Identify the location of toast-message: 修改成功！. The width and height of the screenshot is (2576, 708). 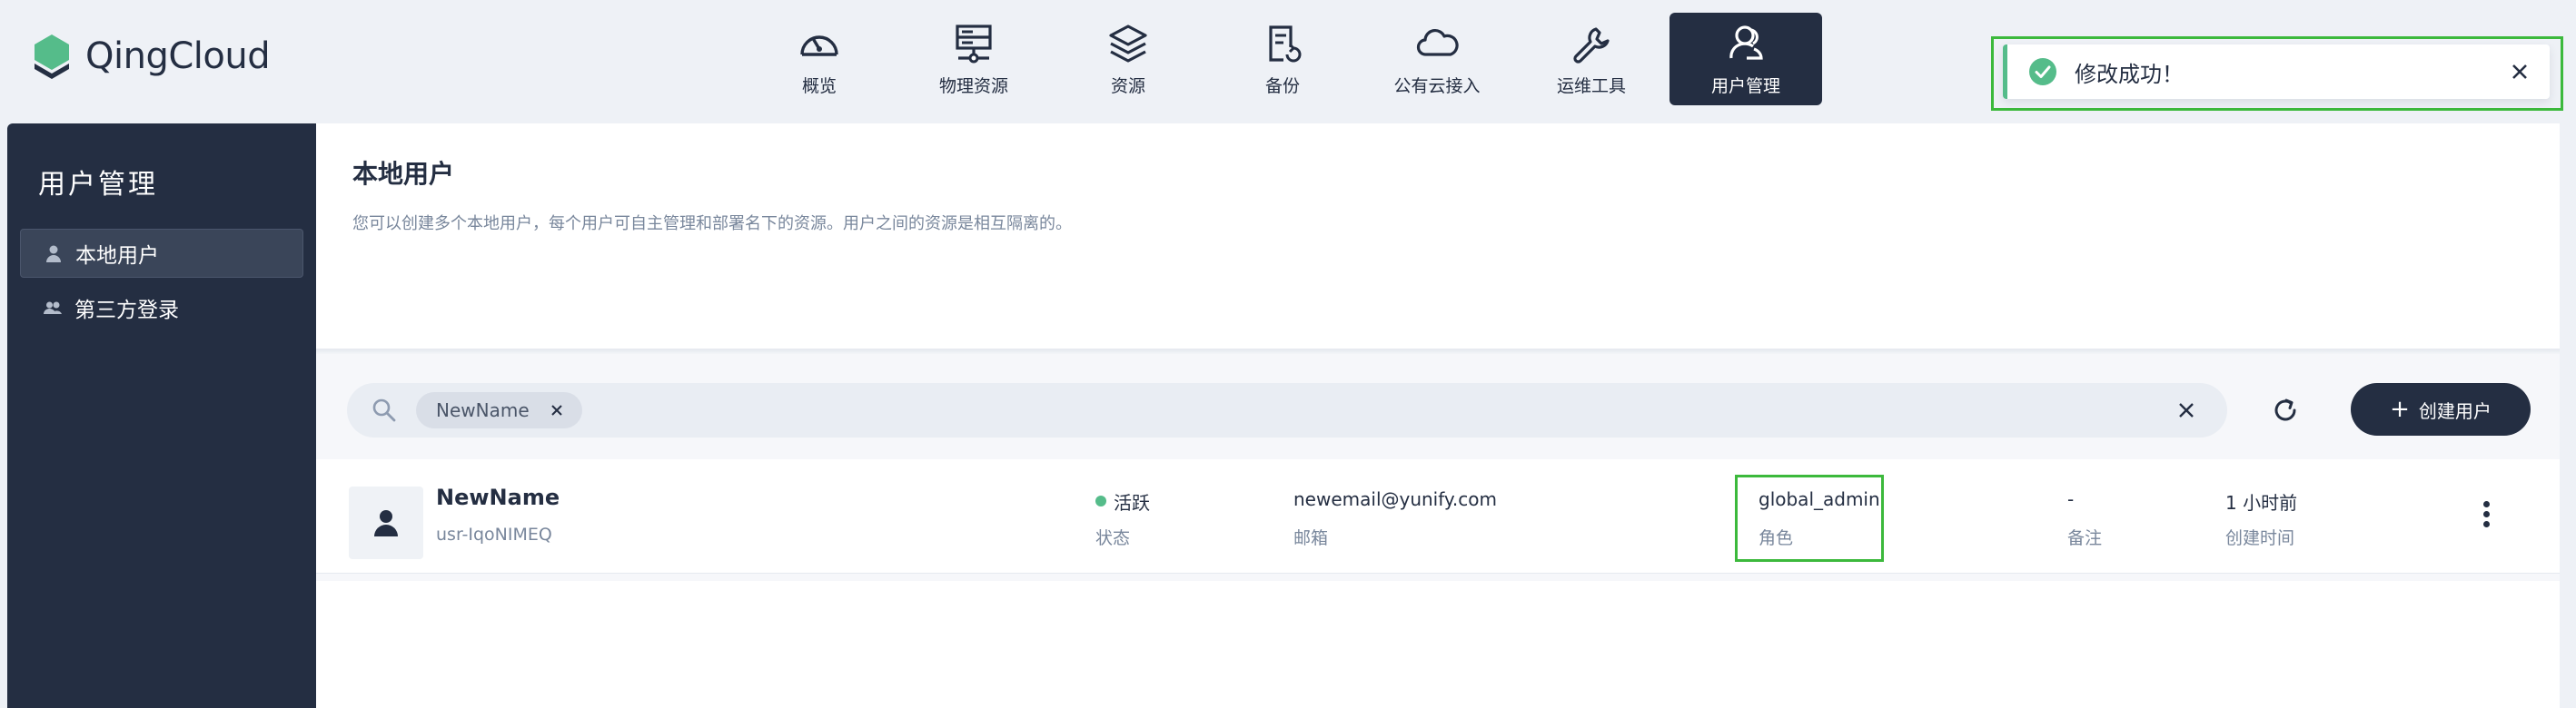
(2129, 74).